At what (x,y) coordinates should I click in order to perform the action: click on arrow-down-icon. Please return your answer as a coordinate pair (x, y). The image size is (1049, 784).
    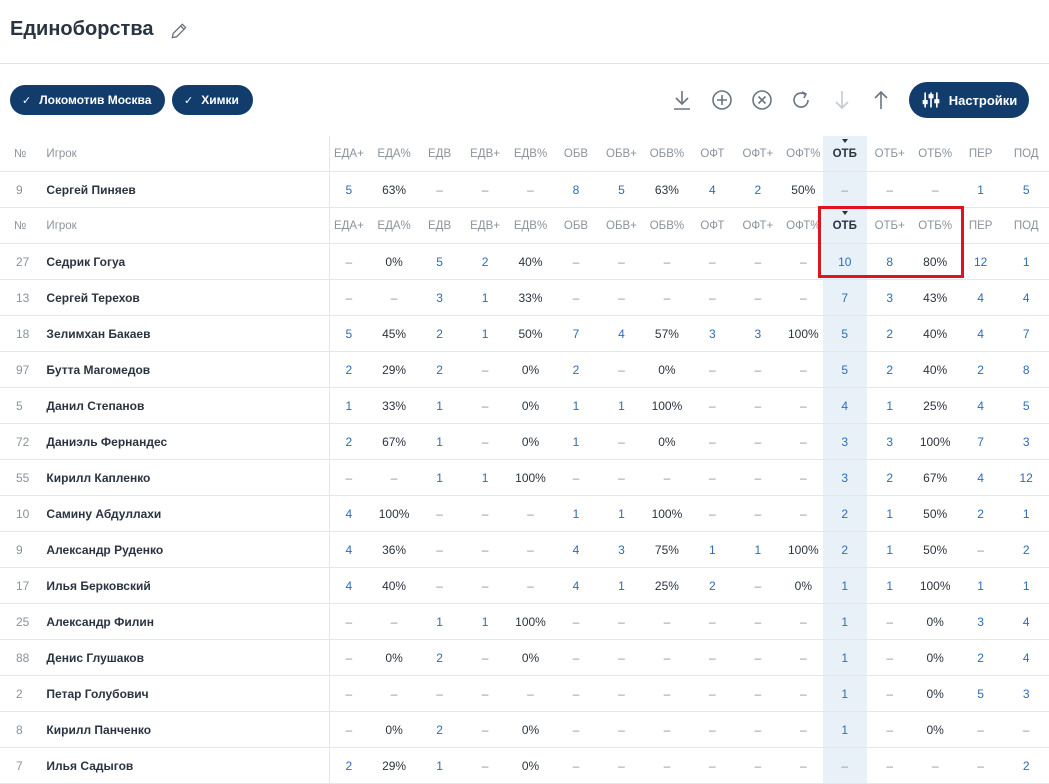
    Looking at the image, I should click on (842, 100).